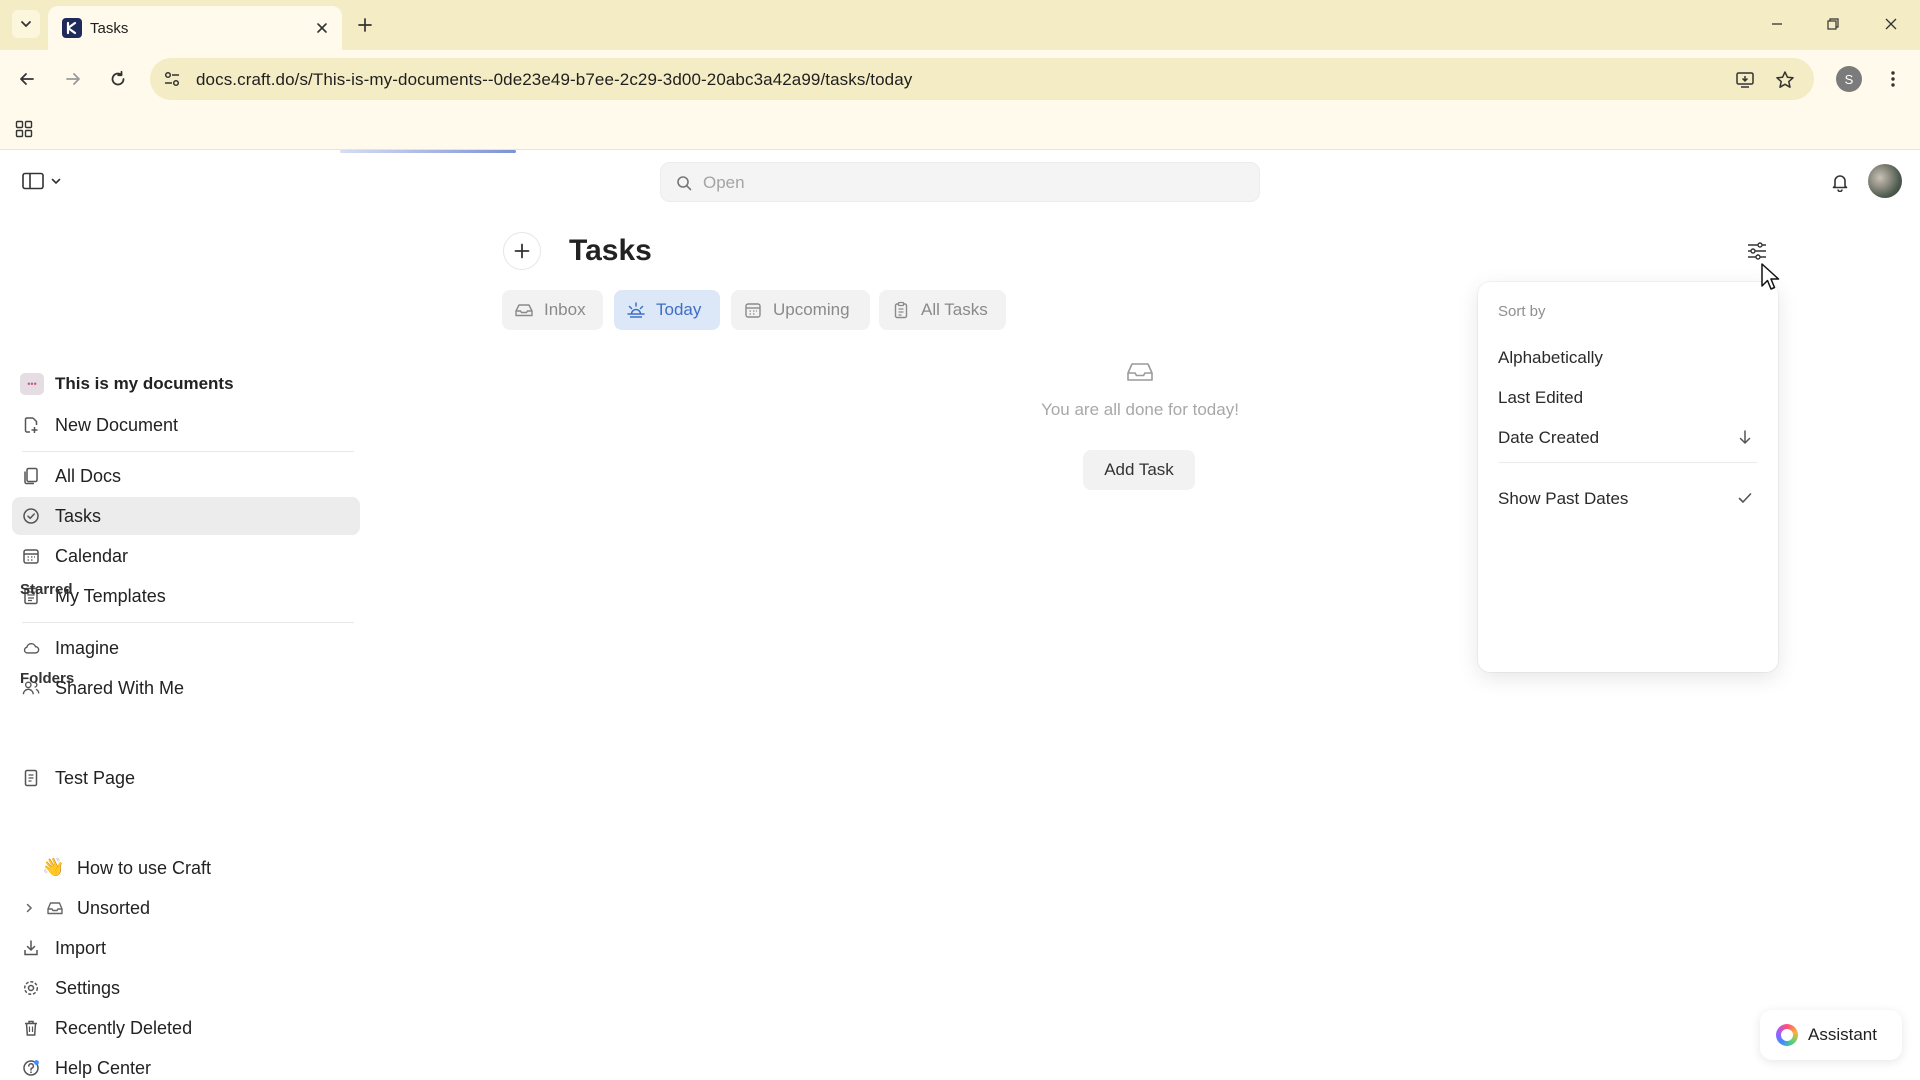 This screenshot has height=1080, width=1920. I want to click on assistant-label: Assistant, so click(1842, 1034).